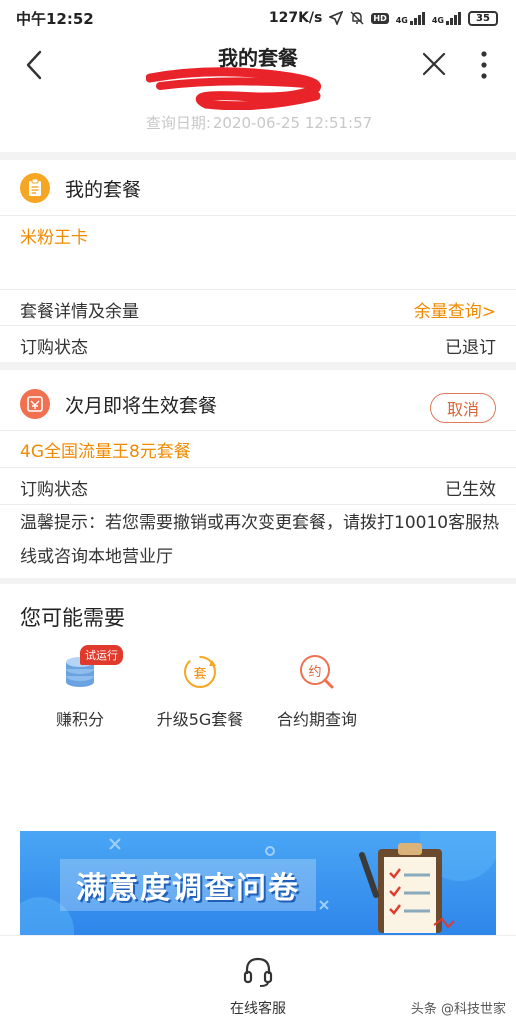  Describe the element at coordinates (434, 64) in the screenshot. I see `close-icon` at that location.